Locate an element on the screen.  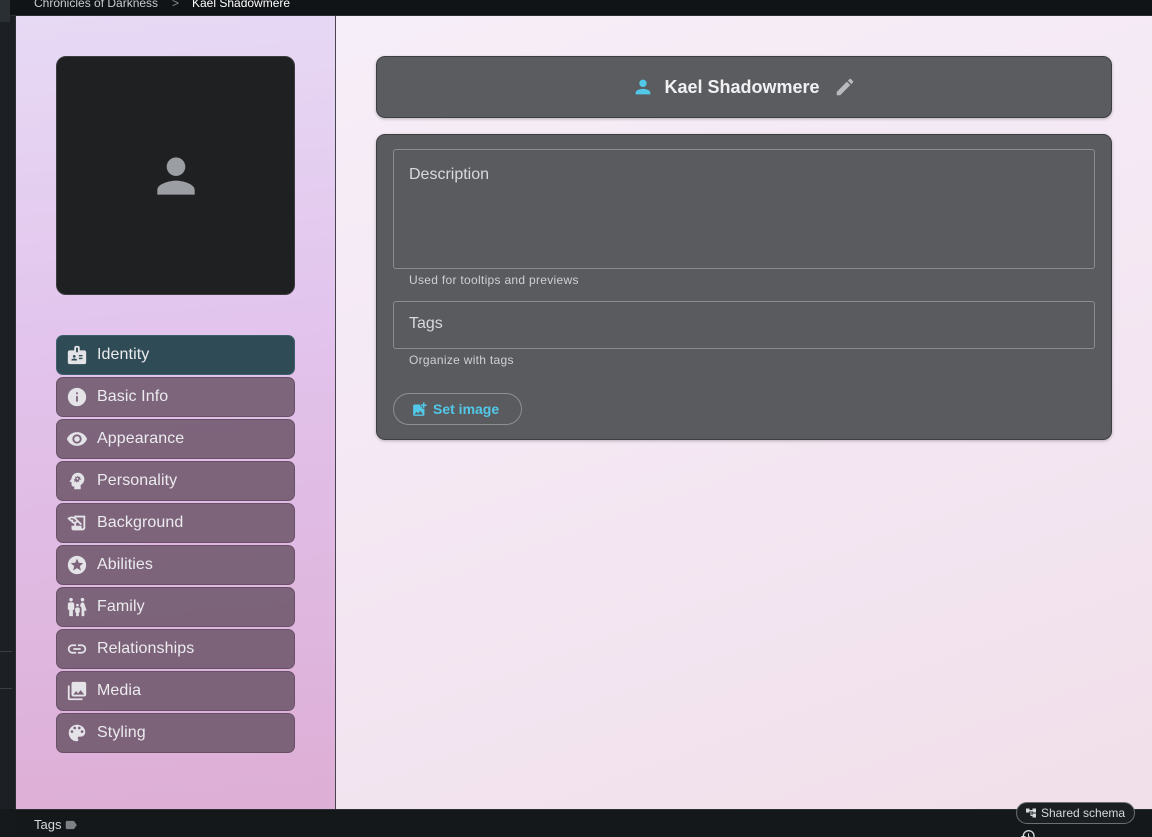
nav-item-identity: Identity is located at coordinates (175, 355).